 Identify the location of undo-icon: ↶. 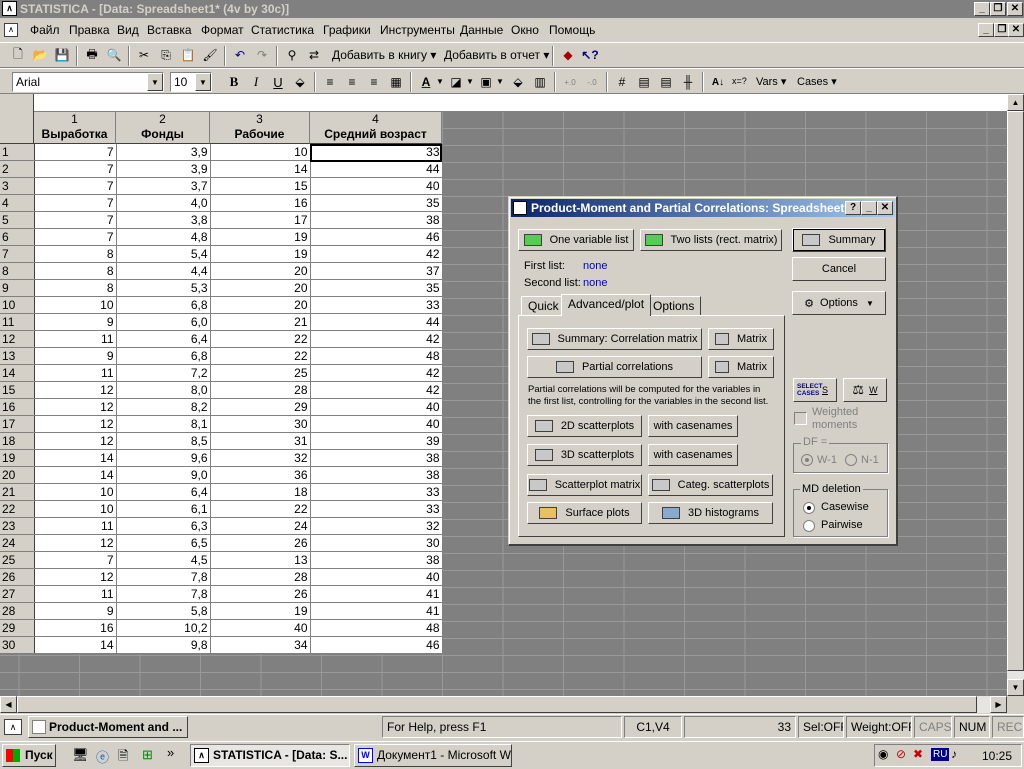
(240, 55).